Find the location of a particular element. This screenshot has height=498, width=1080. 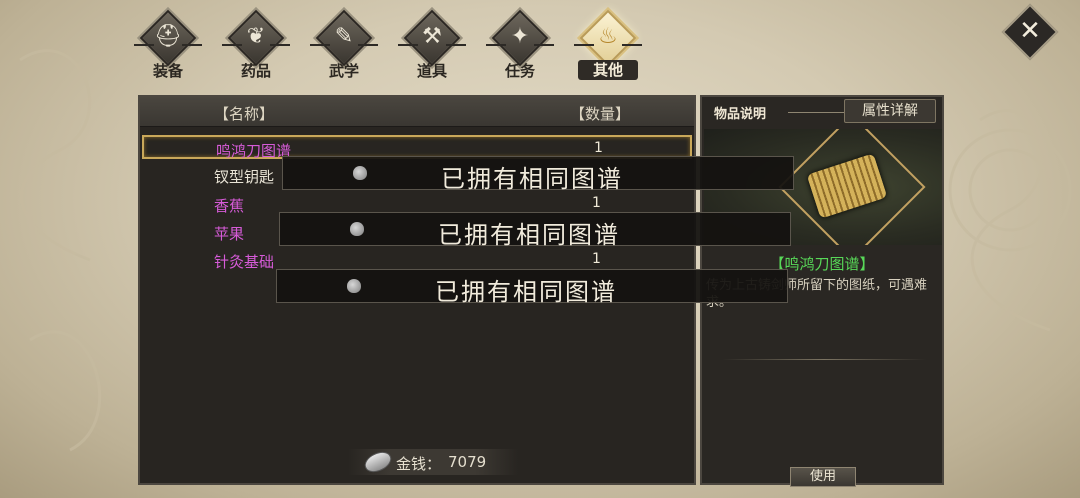

tab-martial-arts: ✎ 武学 is located at coordinates (344, 45).